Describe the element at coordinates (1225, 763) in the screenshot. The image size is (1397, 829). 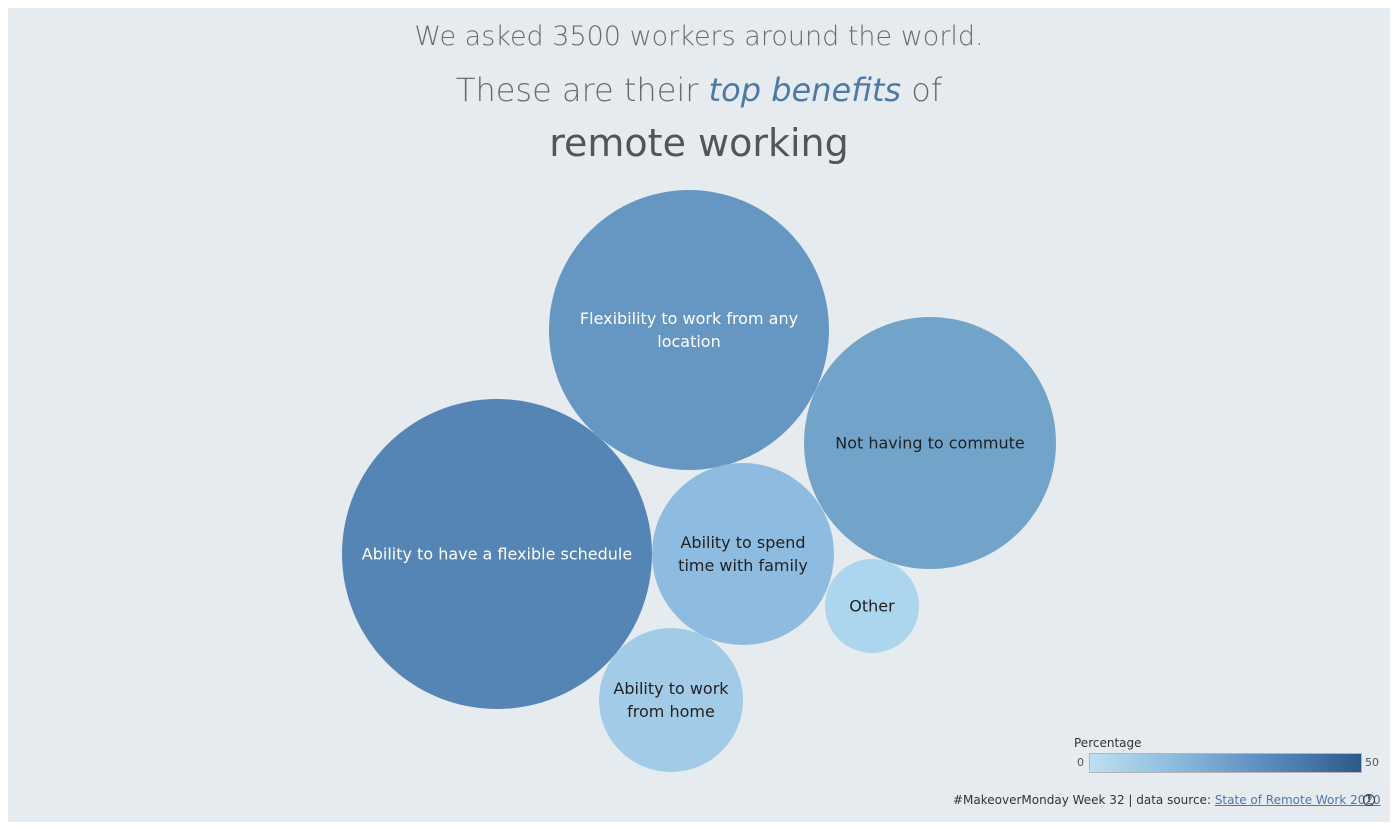
I see `legend-gradient-bar` at that location.